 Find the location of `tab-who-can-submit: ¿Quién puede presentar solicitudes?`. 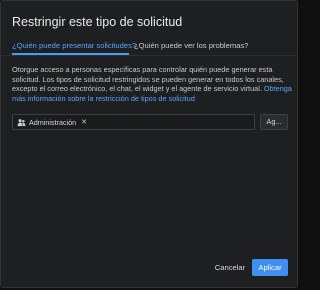

tab-who-can-submit: ¿Quién puede presentar solicitudes? is located at coordinates (74, 45).